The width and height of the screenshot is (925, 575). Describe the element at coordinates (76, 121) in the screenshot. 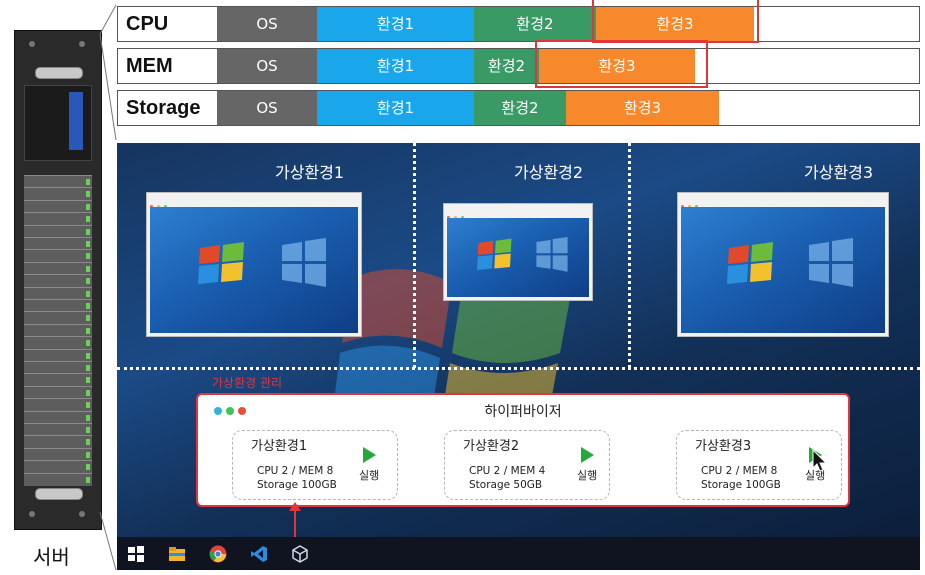

I see `rack-led-panel` at that location.